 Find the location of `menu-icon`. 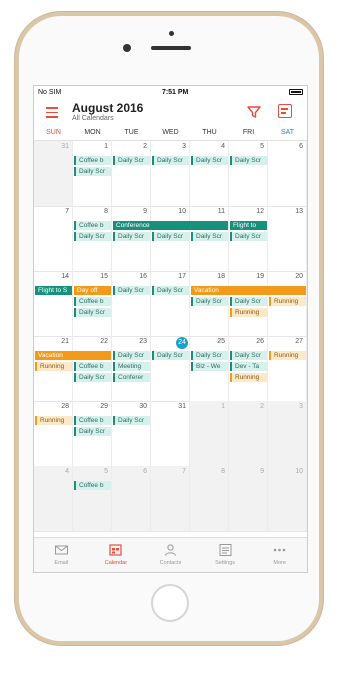

menu-icon is located at coordinates (52, 114).